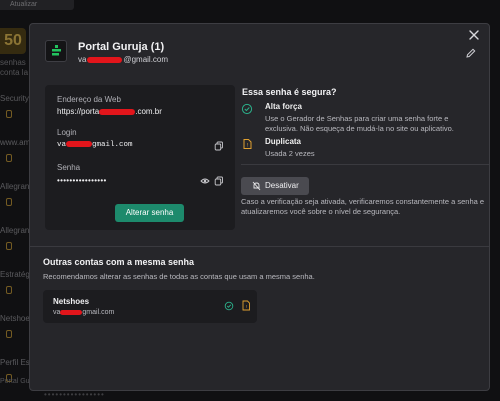  I want to click on login-value: va gmail.com, so click(95, 145).